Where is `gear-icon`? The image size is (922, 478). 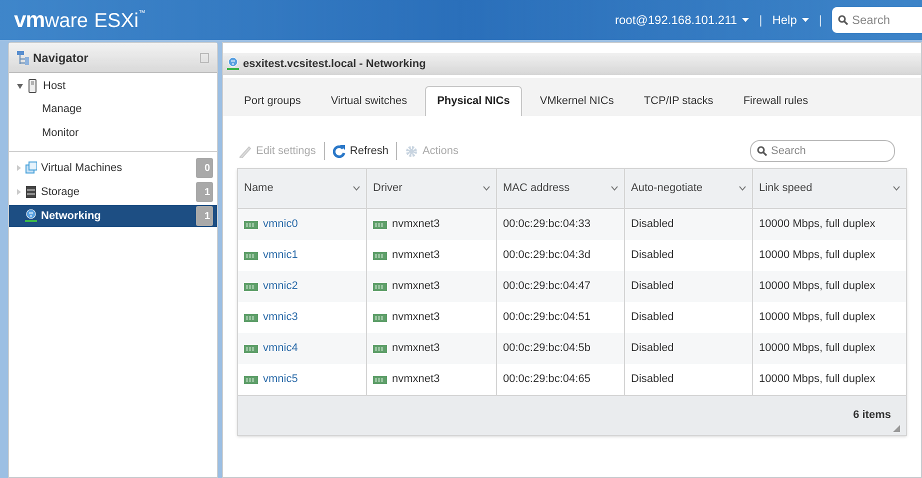 gear-icon is located at coordinates (411, 151).